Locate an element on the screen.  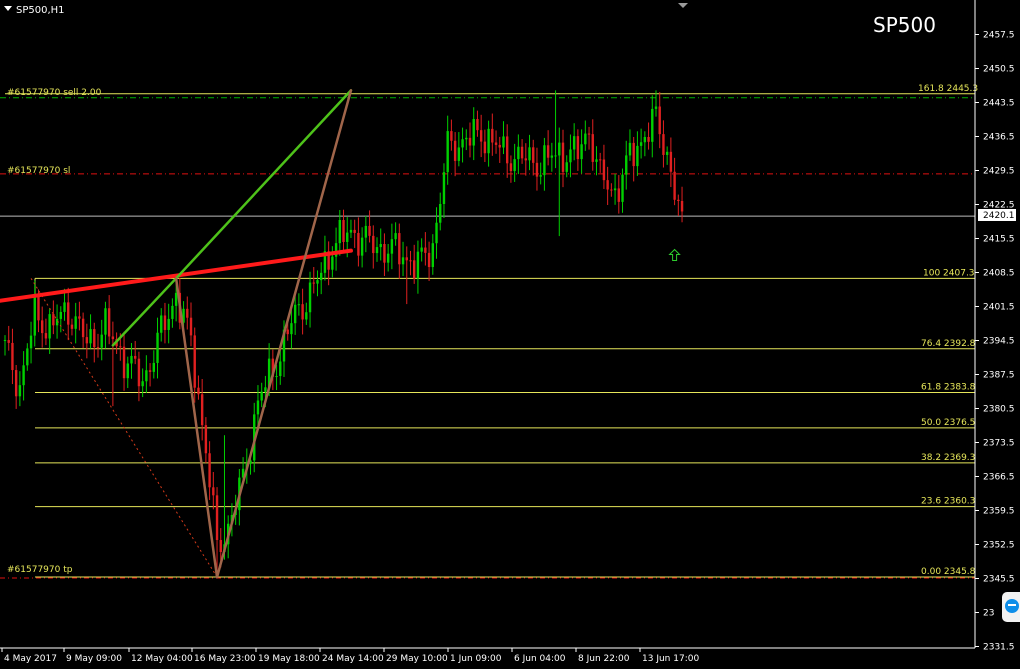
teamviewer-arrow is located at coordinates (1012, 607).